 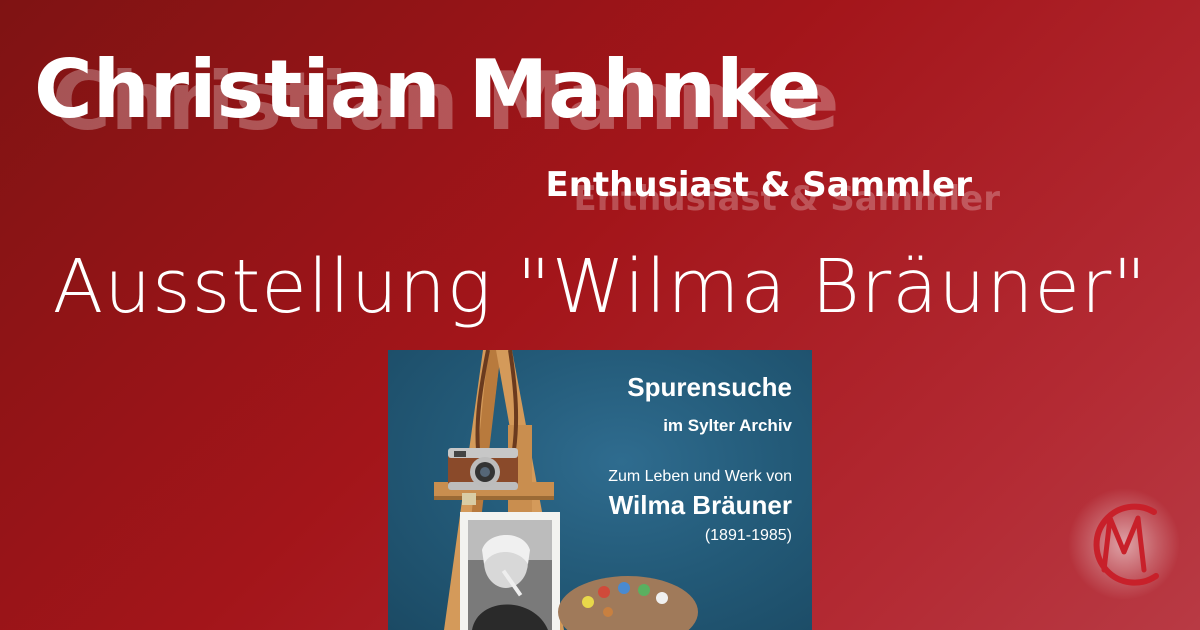 I want to click on cm-monogram-icon, so click(x=1124, y=544).